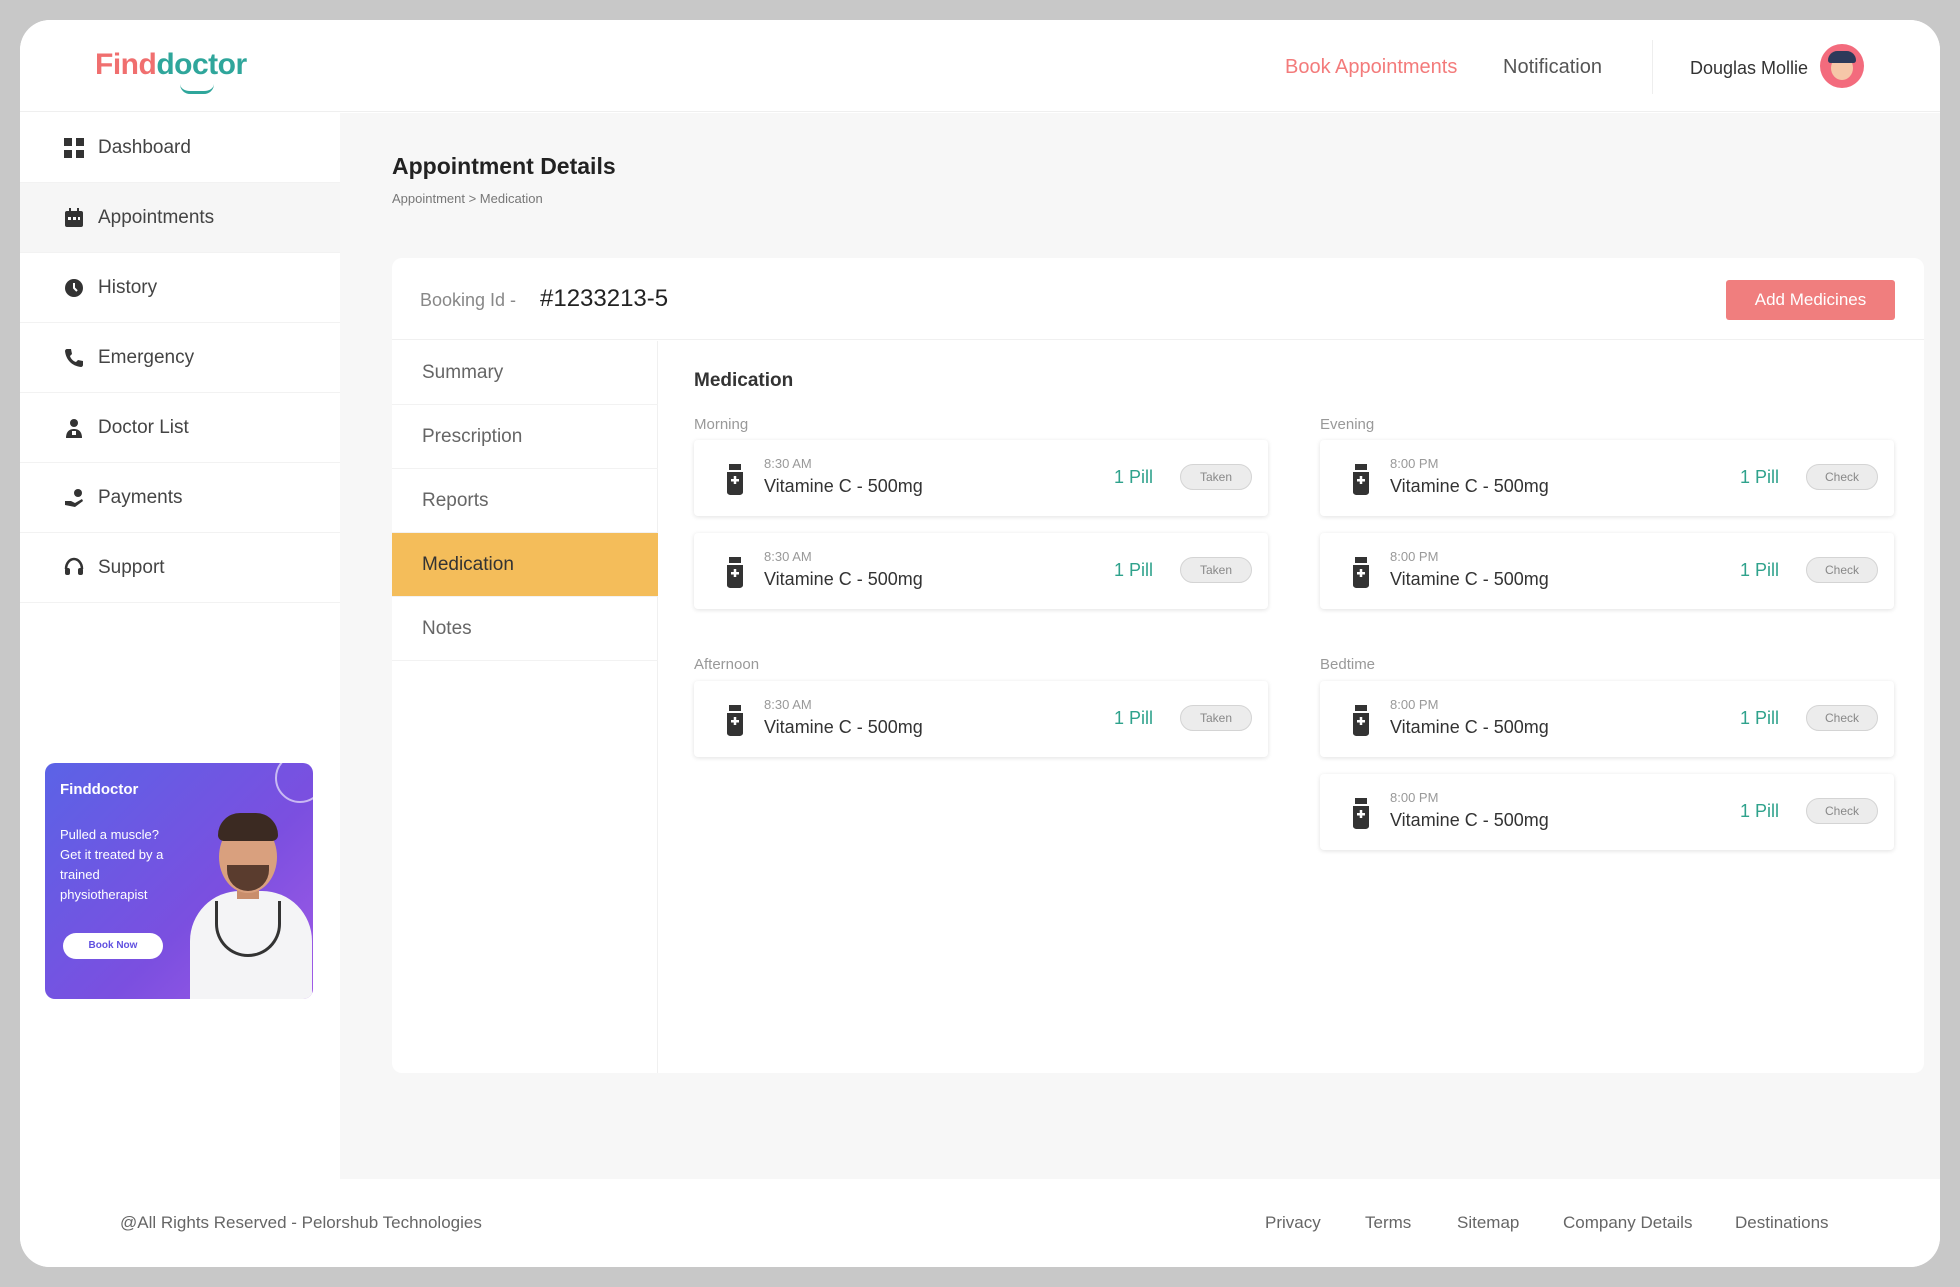  I want to click on sidebar-item-emergency: Emergency, so click(180, 358).